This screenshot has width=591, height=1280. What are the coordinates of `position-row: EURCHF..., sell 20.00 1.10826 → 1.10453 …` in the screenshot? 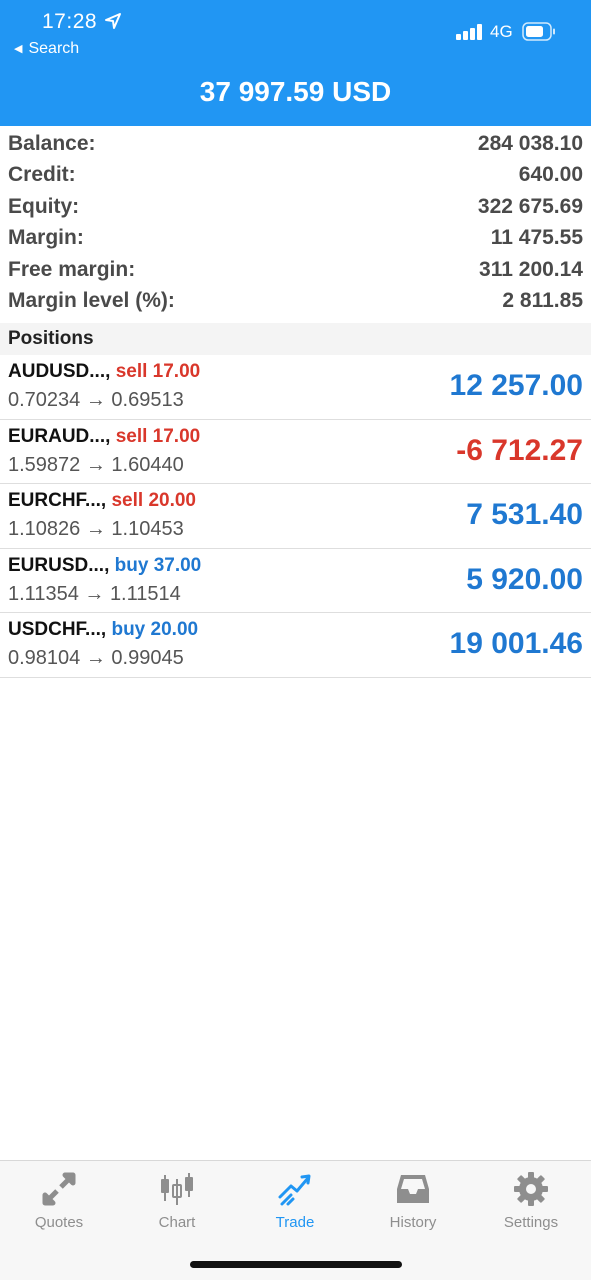 It's located at (295, 516).